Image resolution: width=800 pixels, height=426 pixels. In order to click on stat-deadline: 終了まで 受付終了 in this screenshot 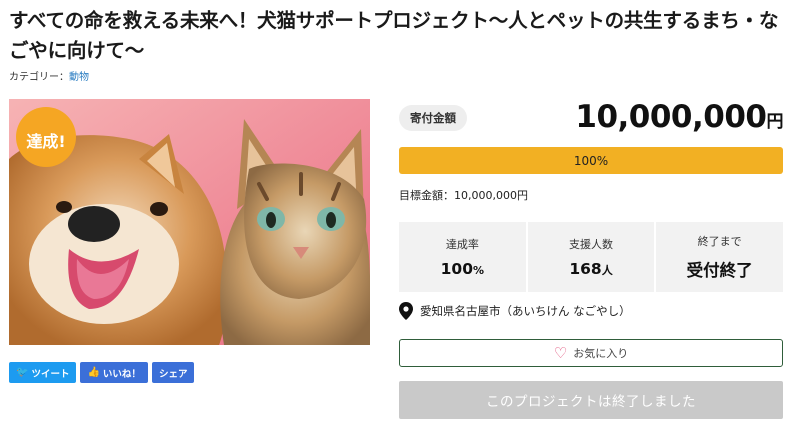, I will do `click(720, 257)`.